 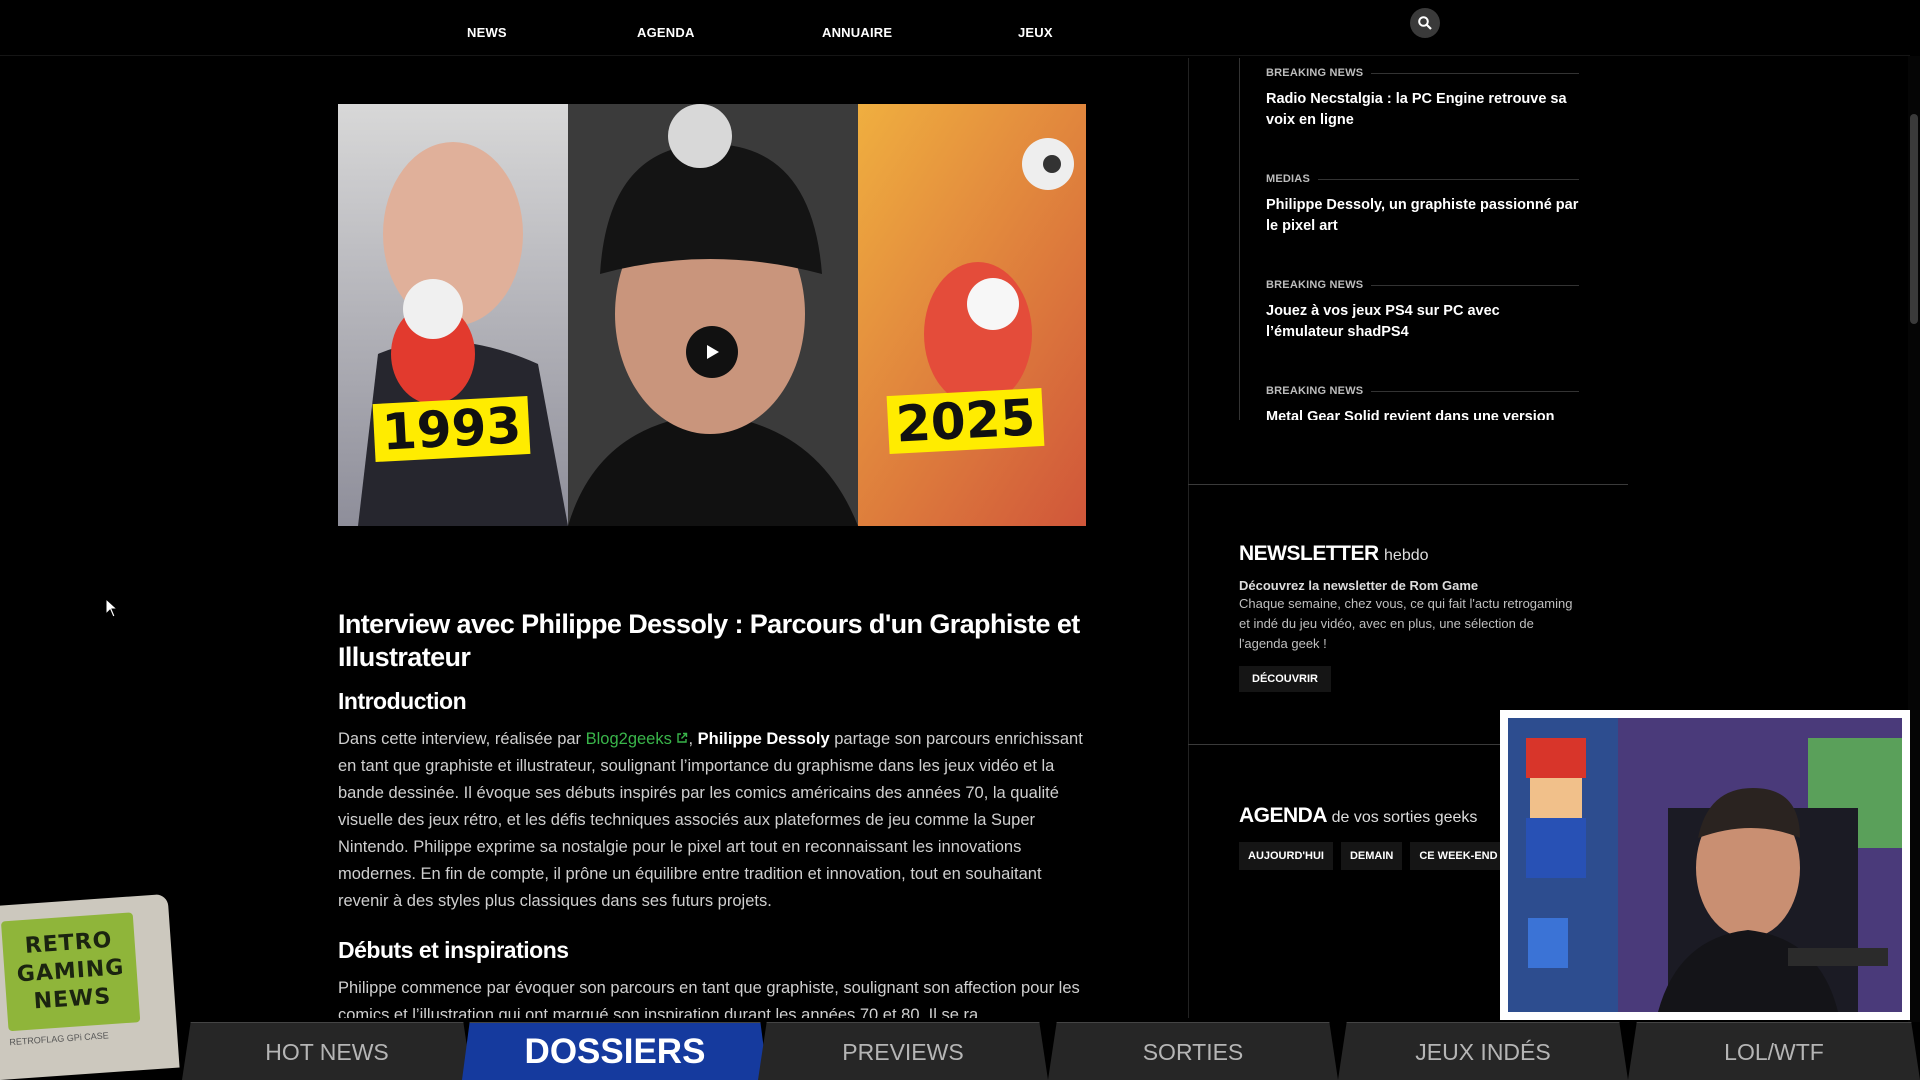 I want to click on year-badge-right: 2025, so click(x=965, y=421).